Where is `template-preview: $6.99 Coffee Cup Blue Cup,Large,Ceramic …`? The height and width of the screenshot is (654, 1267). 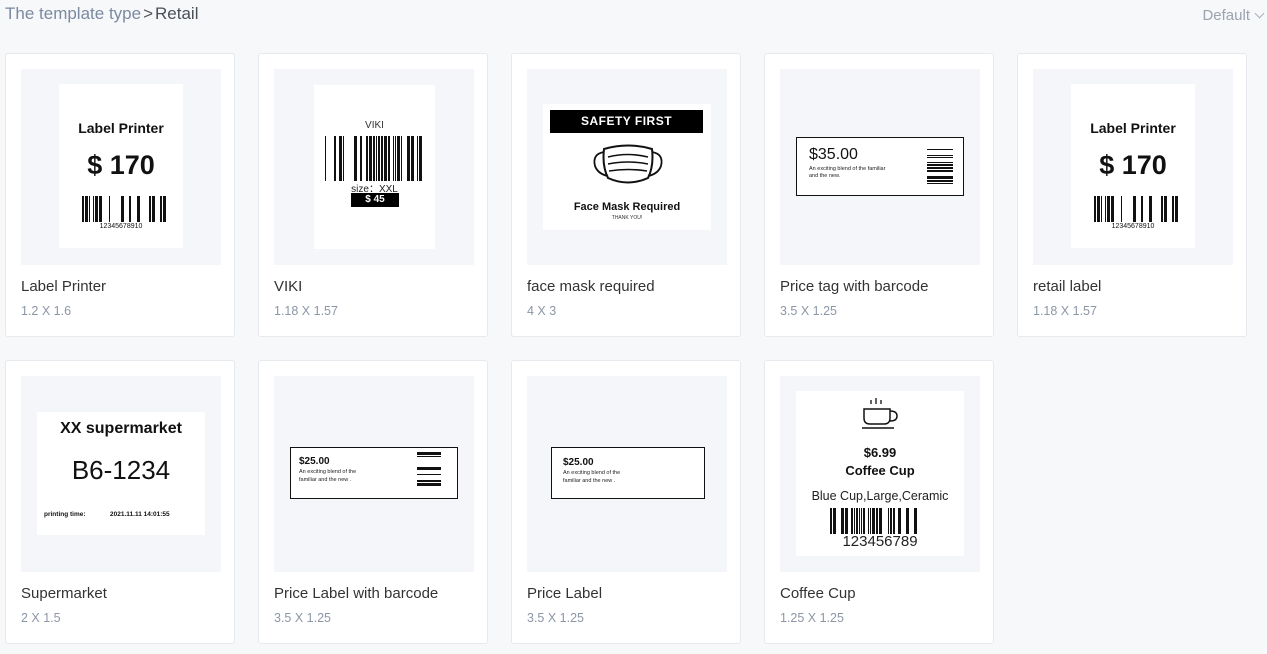 template-preview: $6.99 Coffee Cup Blue Cup,Large,Ceramic … is located at coordinates (880, 474).